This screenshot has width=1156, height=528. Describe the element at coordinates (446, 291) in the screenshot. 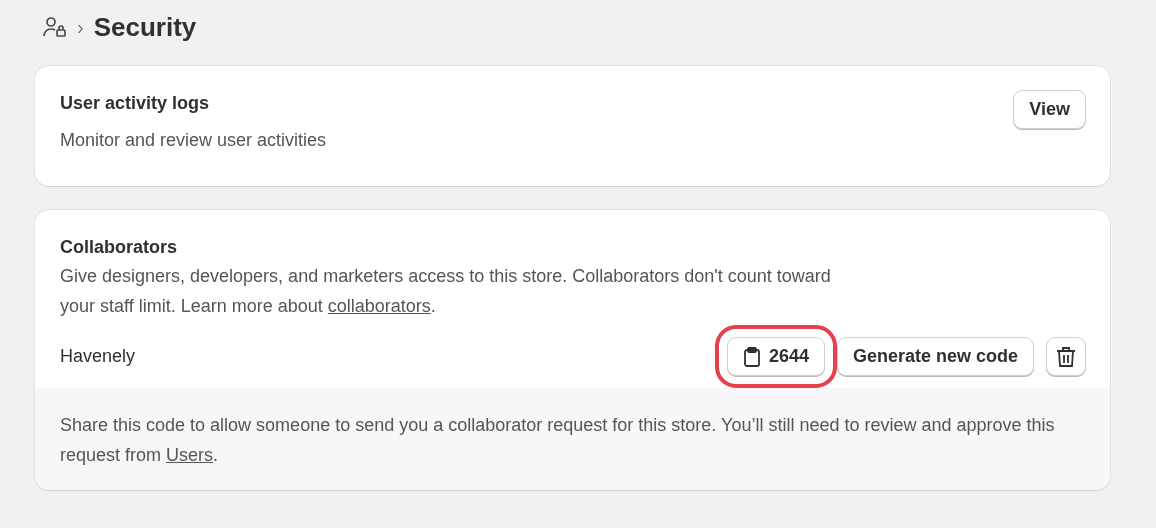

I see `card-description: Give designers, developers, and marketers access to this store. Collaborators don't count toward your staff limit. Learn more about collaborators.` at that location.